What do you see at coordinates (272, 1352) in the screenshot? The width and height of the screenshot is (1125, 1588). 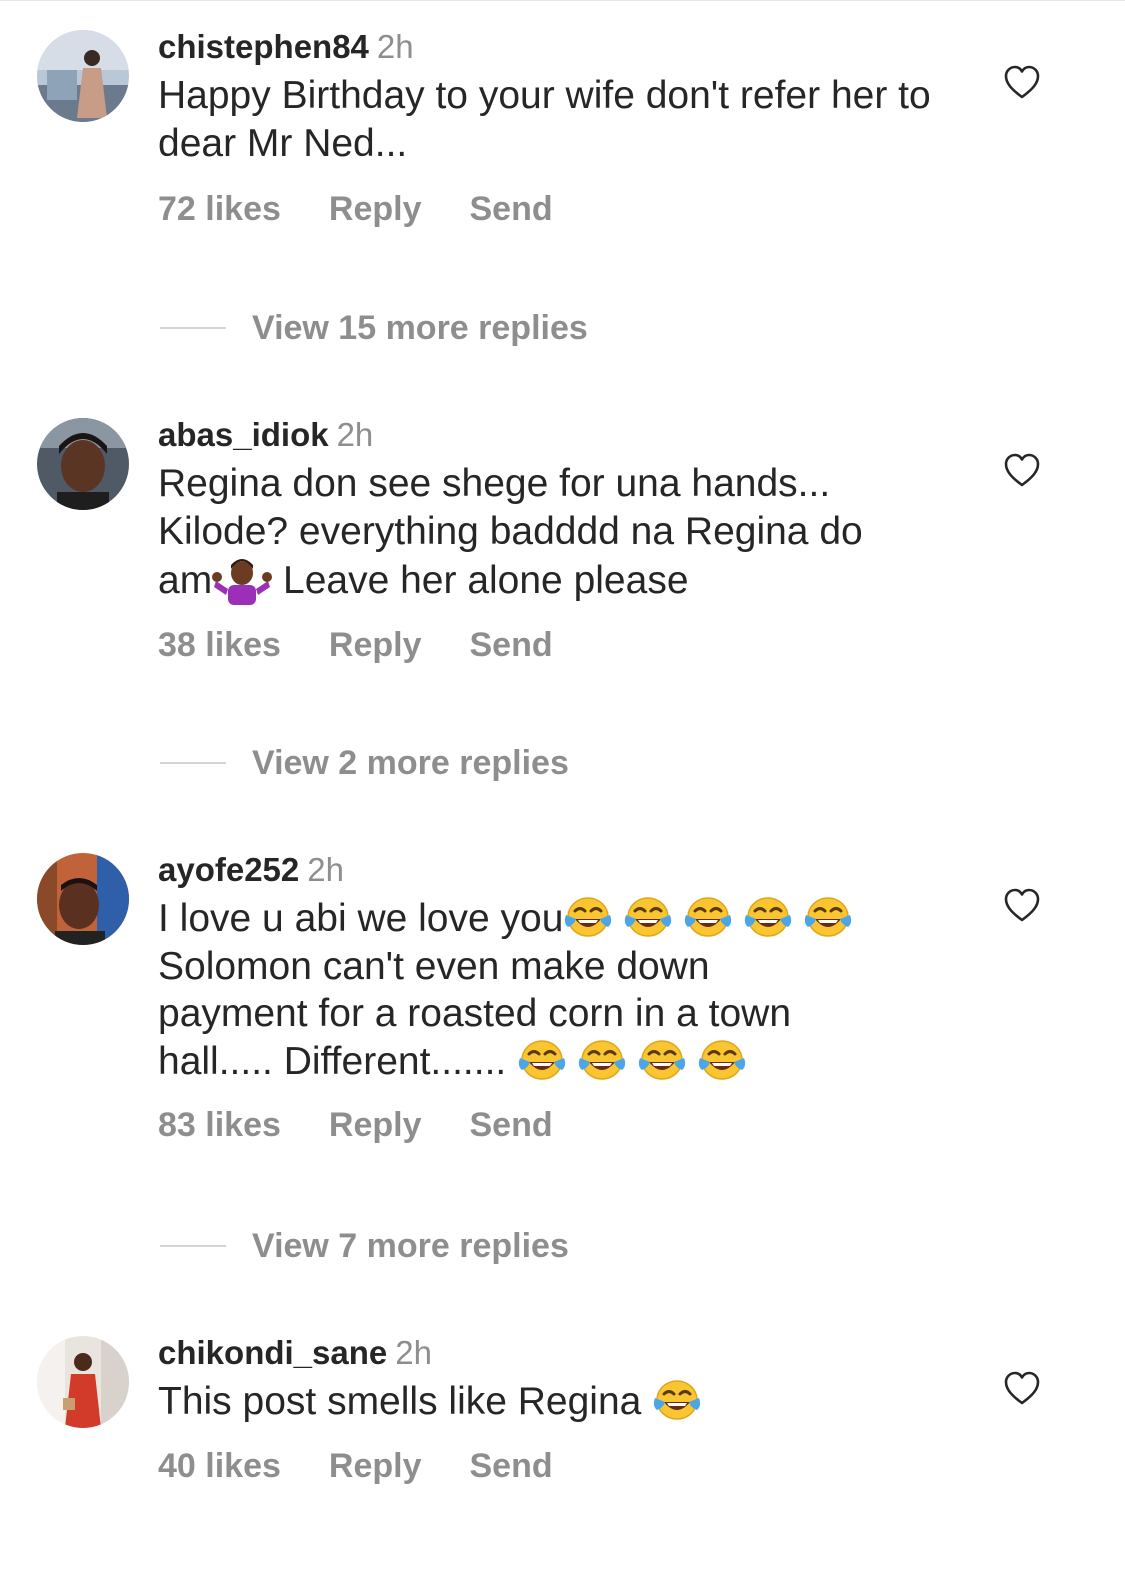 I see `username: chikondi_sane` at bounding box center [272, 1352].